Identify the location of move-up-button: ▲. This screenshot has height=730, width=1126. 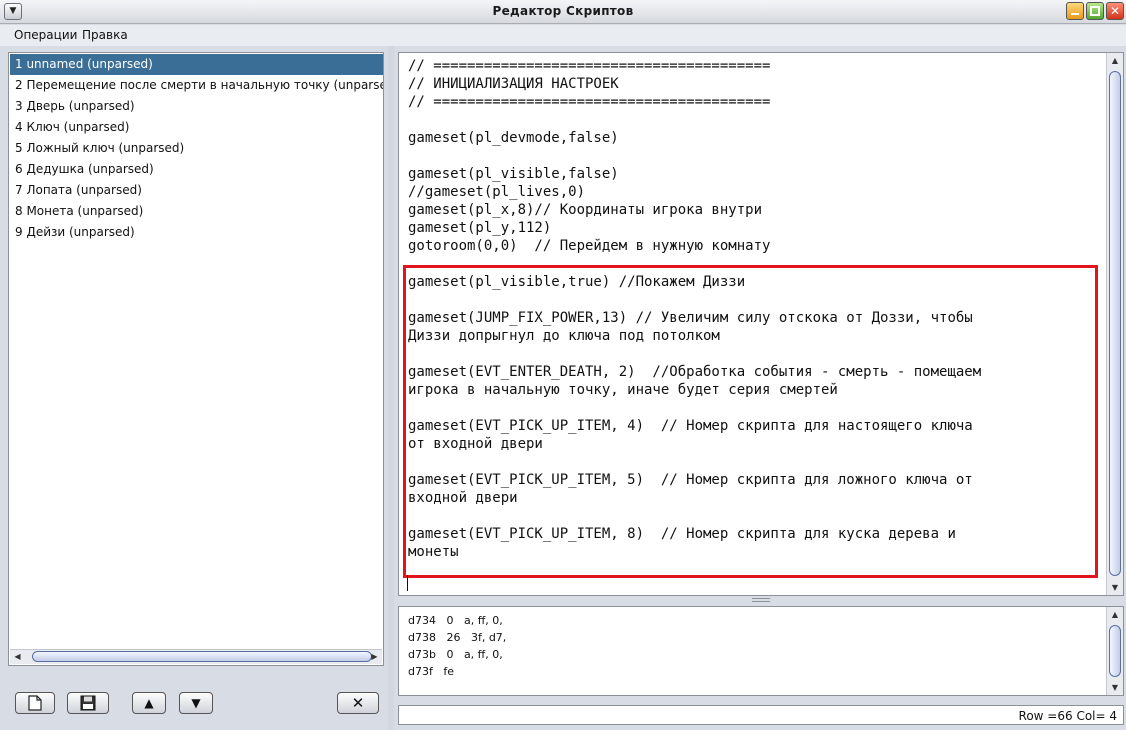
(149, 703).